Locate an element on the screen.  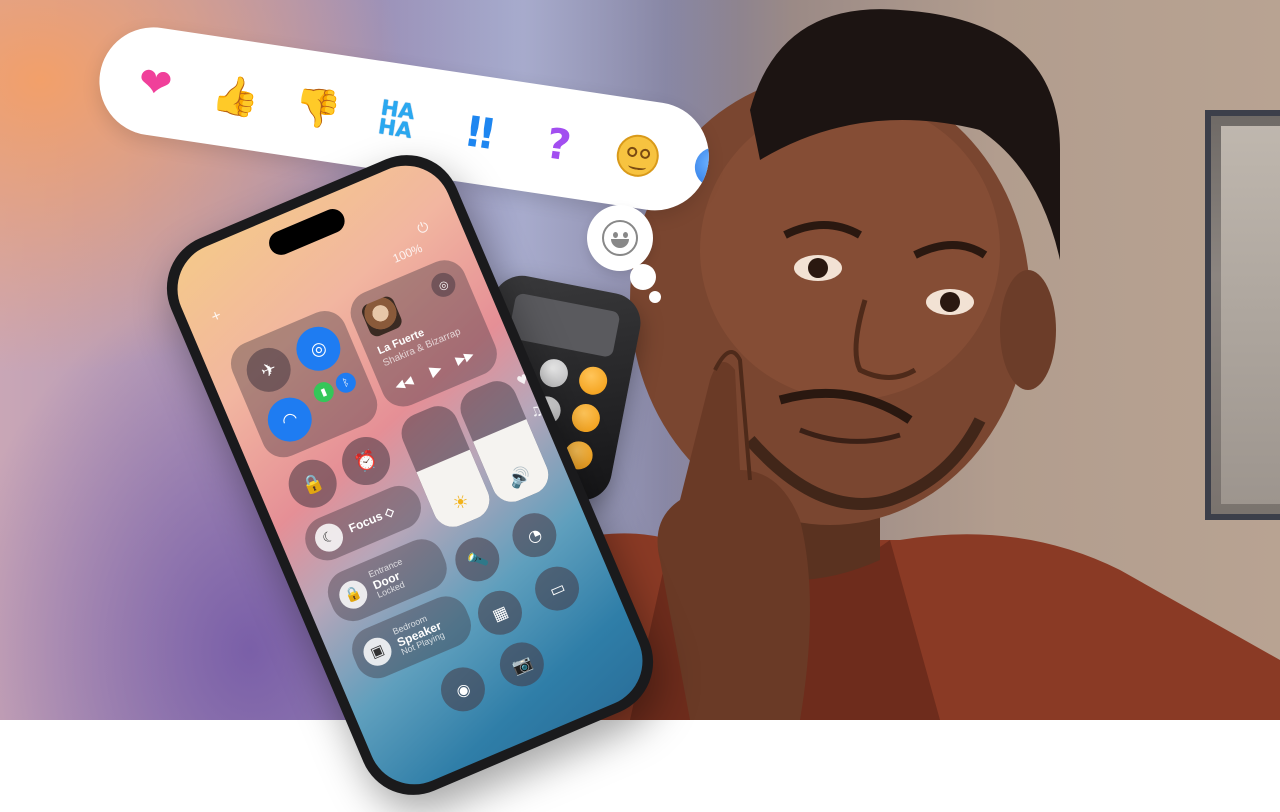
focus-label: Focus ◇ is located at coordinates (371, 519).